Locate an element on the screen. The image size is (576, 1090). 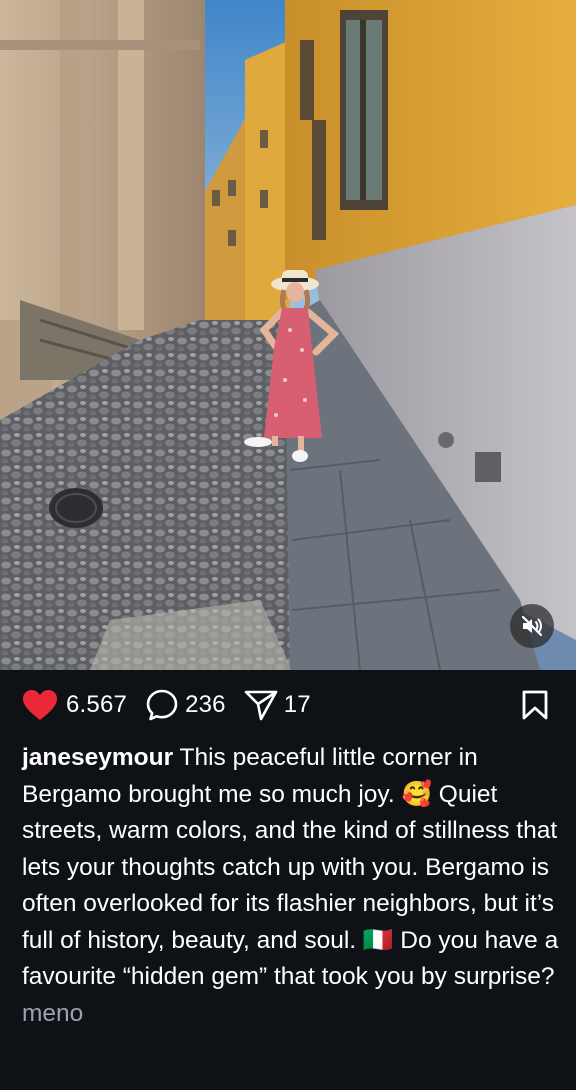
caption-username: janeseymour is located at coordinates (97, 757).